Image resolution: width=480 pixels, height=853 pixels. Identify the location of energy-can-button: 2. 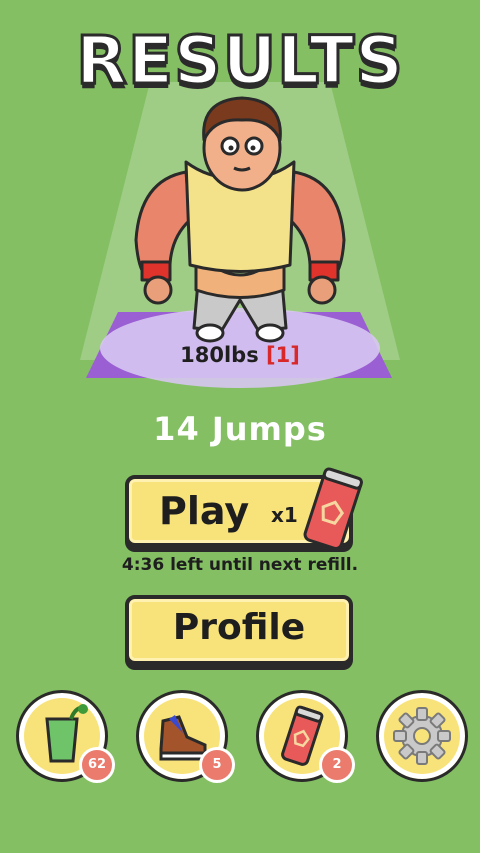
(305, 736).